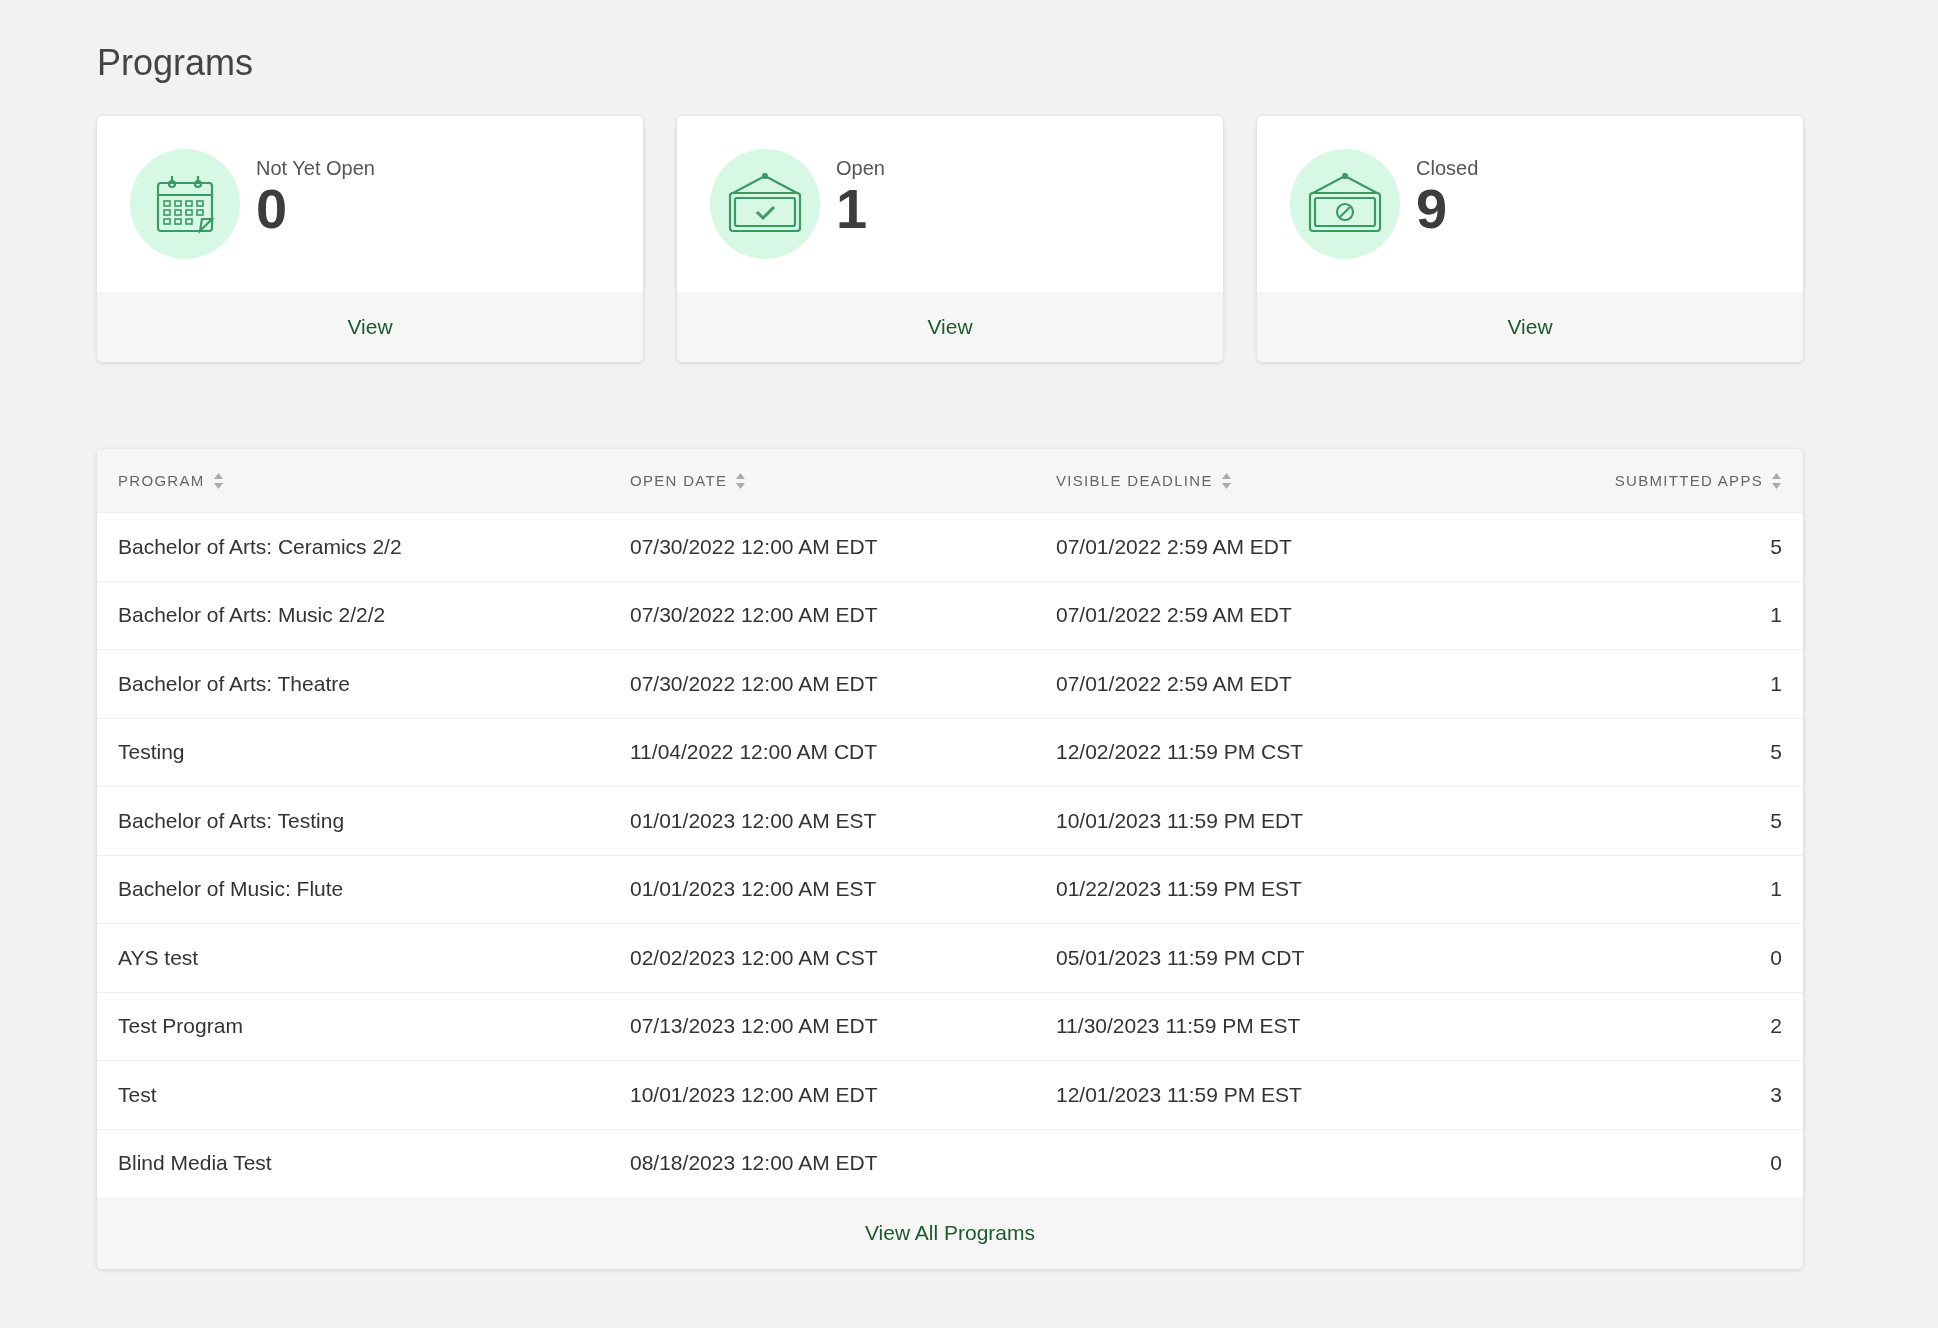 The image size is (1938, 1328). I want to click on table-cell-text: Bachelor of Arts: Theatre, so click(234, 683).